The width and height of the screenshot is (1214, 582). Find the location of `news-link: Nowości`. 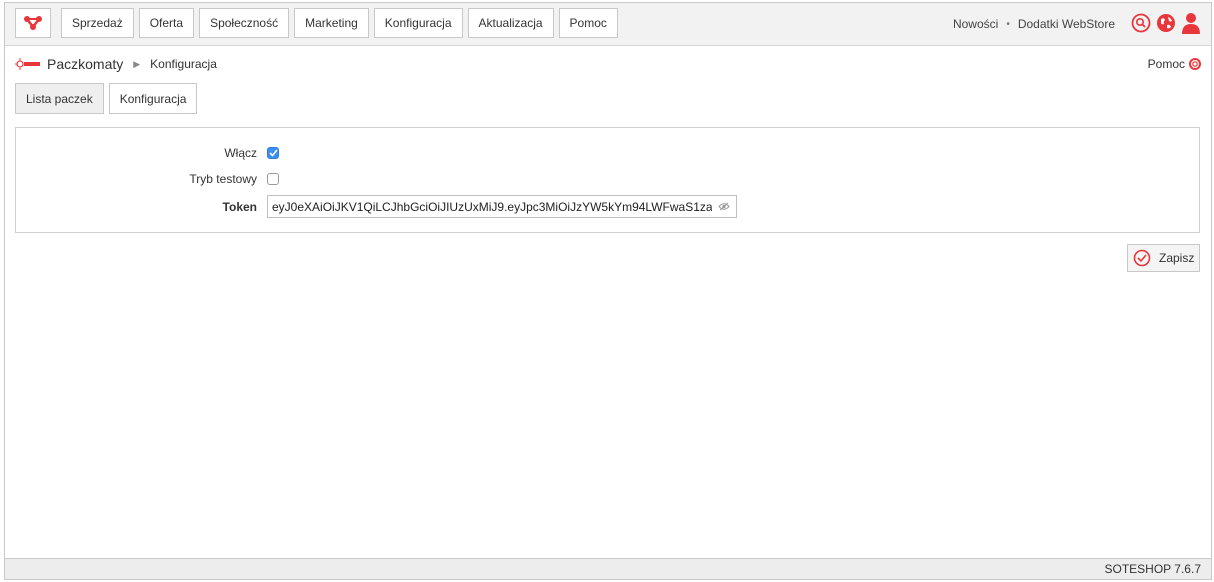

news-link: Nowości is located at coordinates (975, 24).